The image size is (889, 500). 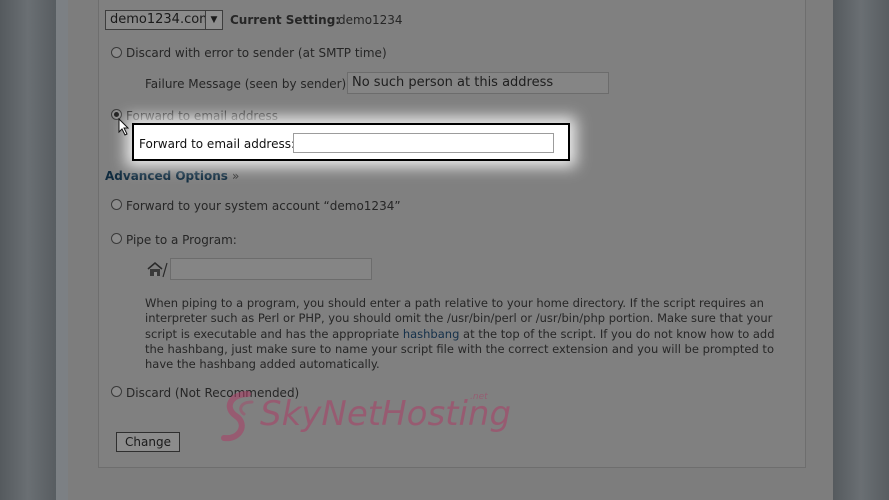 I want to click on house-icon, so click(x=157, y=269).